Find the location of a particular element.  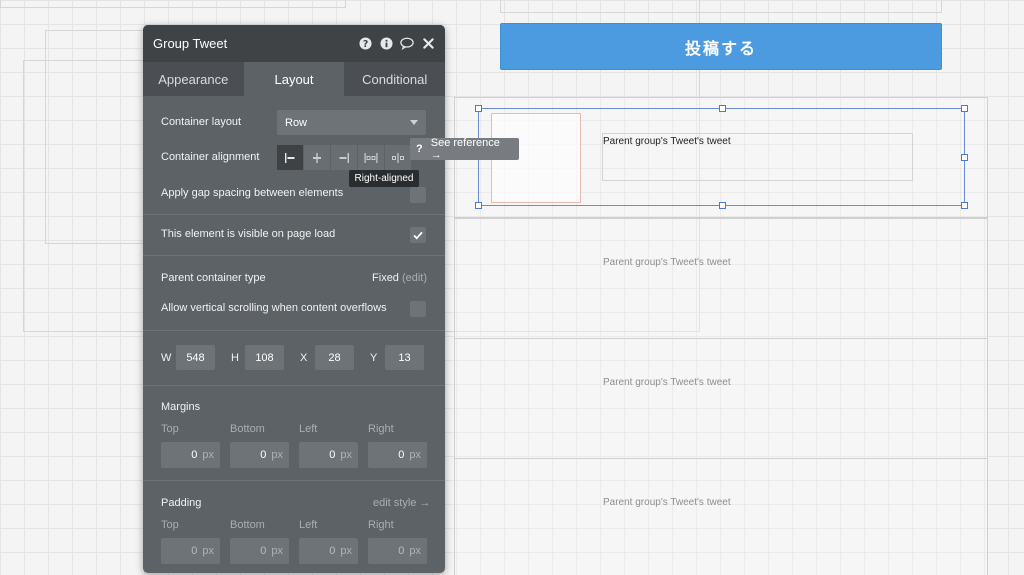

margin-top-label: Top is located at coordinates (170, 429).